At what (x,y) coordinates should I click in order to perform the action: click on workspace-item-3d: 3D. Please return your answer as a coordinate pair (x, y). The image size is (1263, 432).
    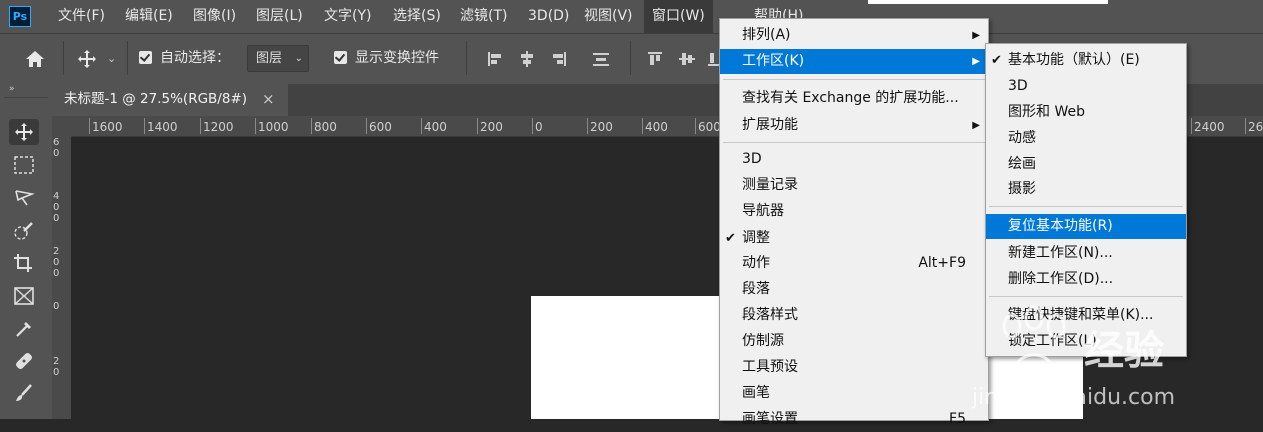
    Looking at the image, I should click on (1086, 86).